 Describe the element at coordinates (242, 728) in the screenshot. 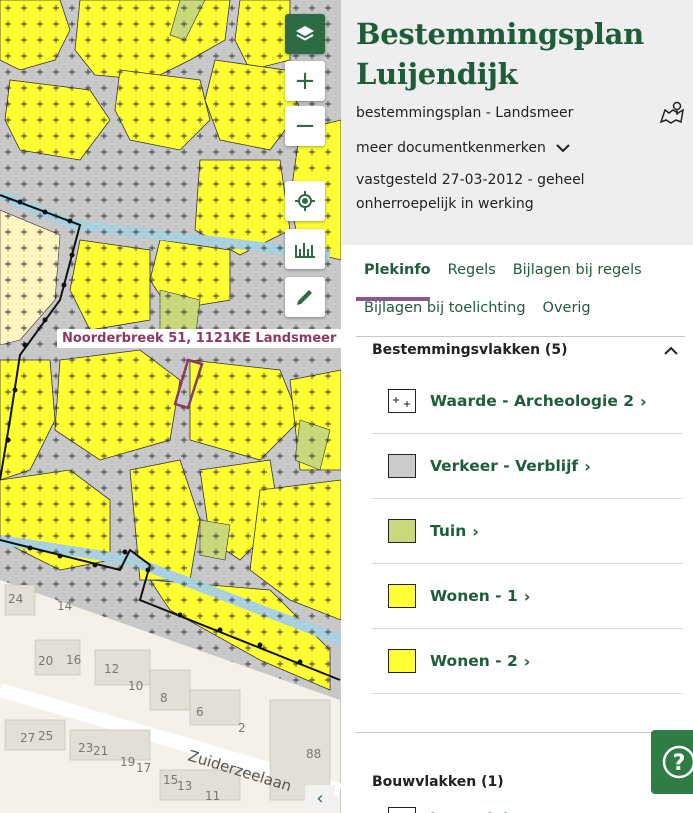

I see `svg-text: 2` at that location.